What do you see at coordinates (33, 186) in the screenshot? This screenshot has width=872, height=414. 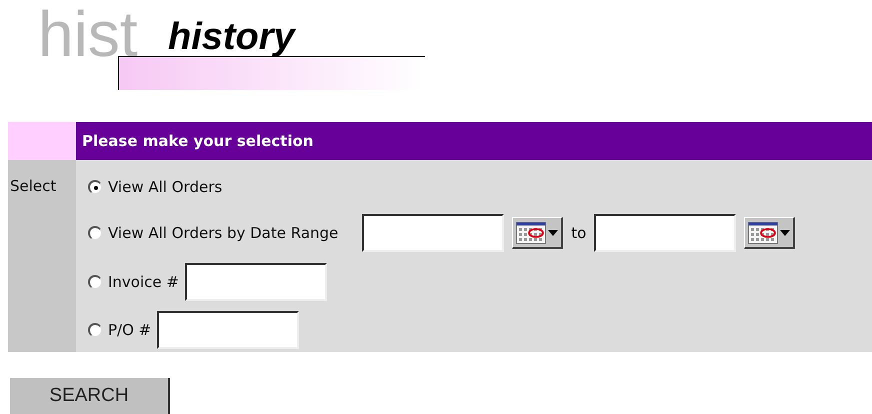 I see `select-label: Select` at bounding box center [33, 186].